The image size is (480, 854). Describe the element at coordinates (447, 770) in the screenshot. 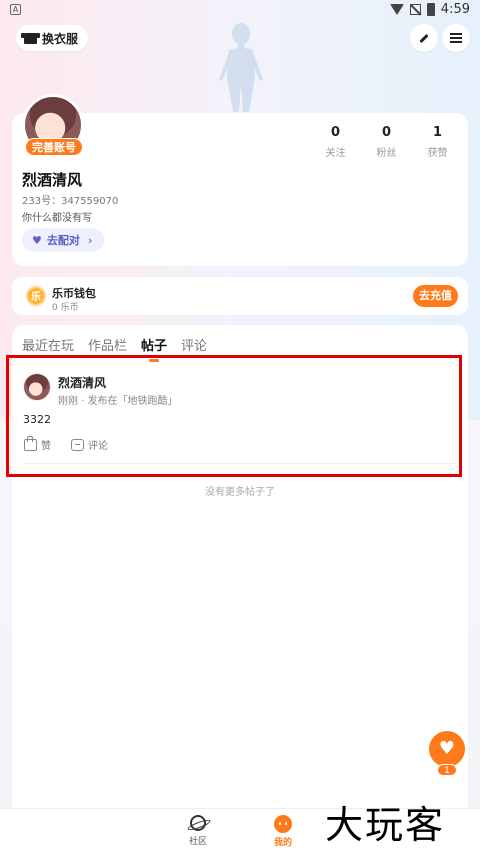

I see `floating-heart-count: 1` at that location.